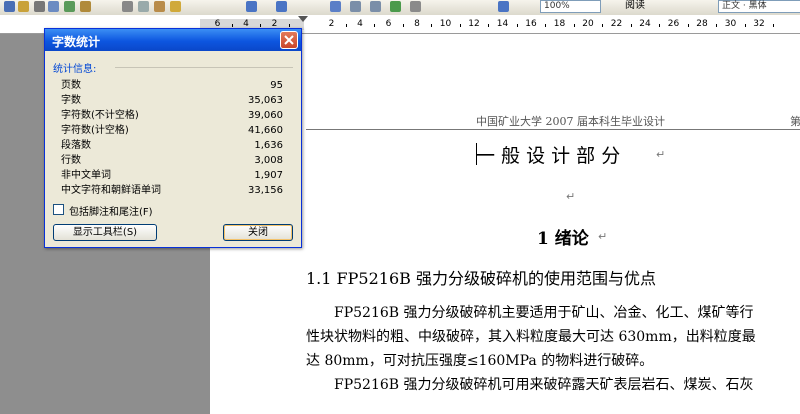 Image resolution: width=800 pixels, height=414 pixels. Describe the element at coordinates (281, 6) in the screenshot. I see `redo-icon` at that location.